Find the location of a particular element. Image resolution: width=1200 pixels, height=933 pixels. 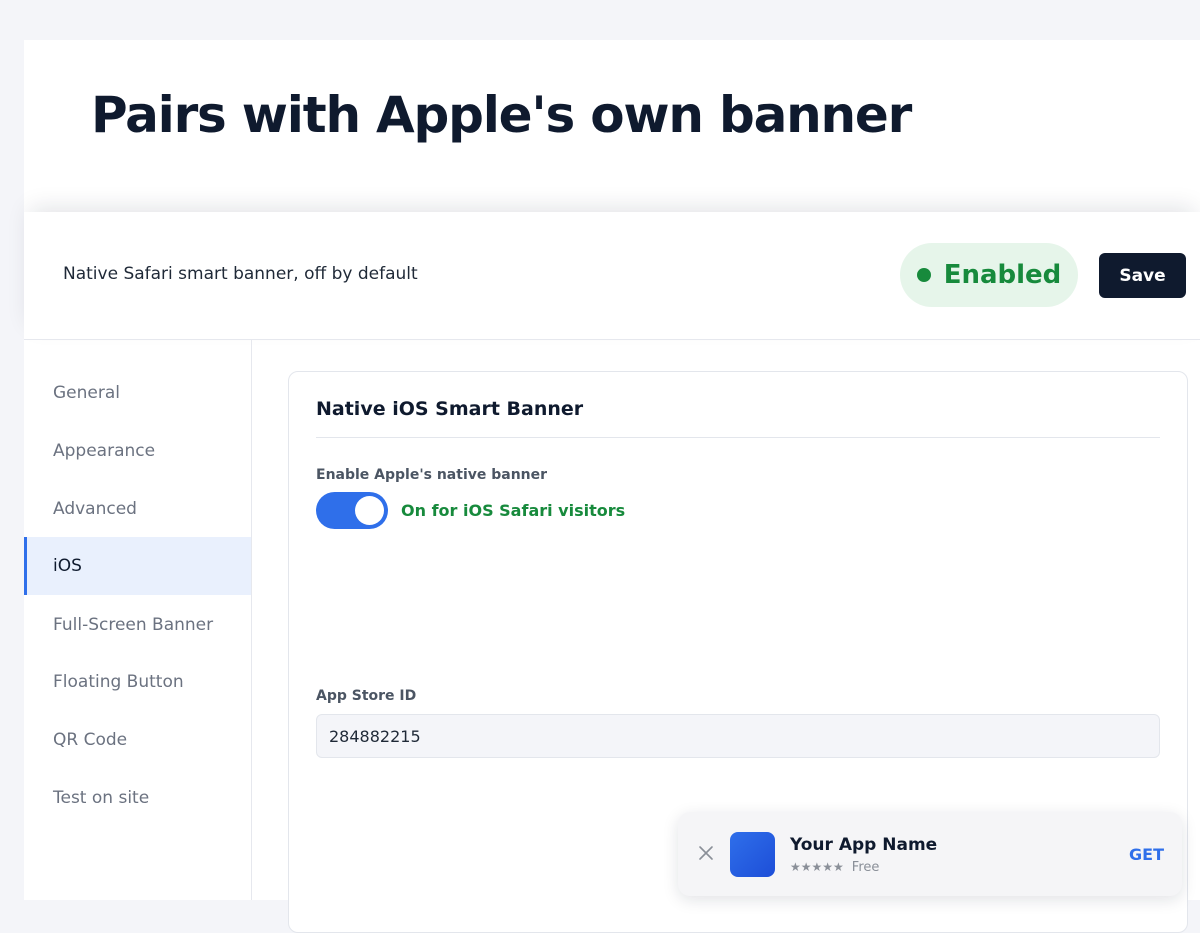

toggle-knob is located at coordinates (369, 510).